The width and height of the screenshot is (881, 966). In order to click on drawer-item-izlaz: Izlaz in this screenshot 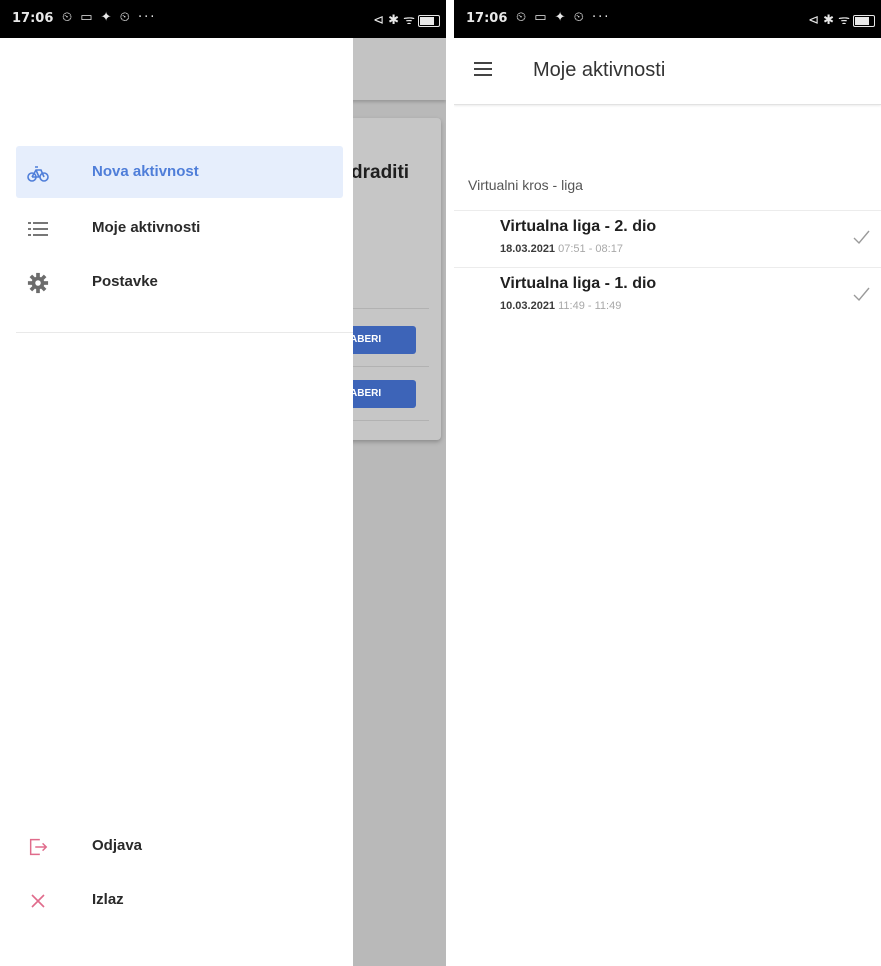, I will do `click(179, 900)`.